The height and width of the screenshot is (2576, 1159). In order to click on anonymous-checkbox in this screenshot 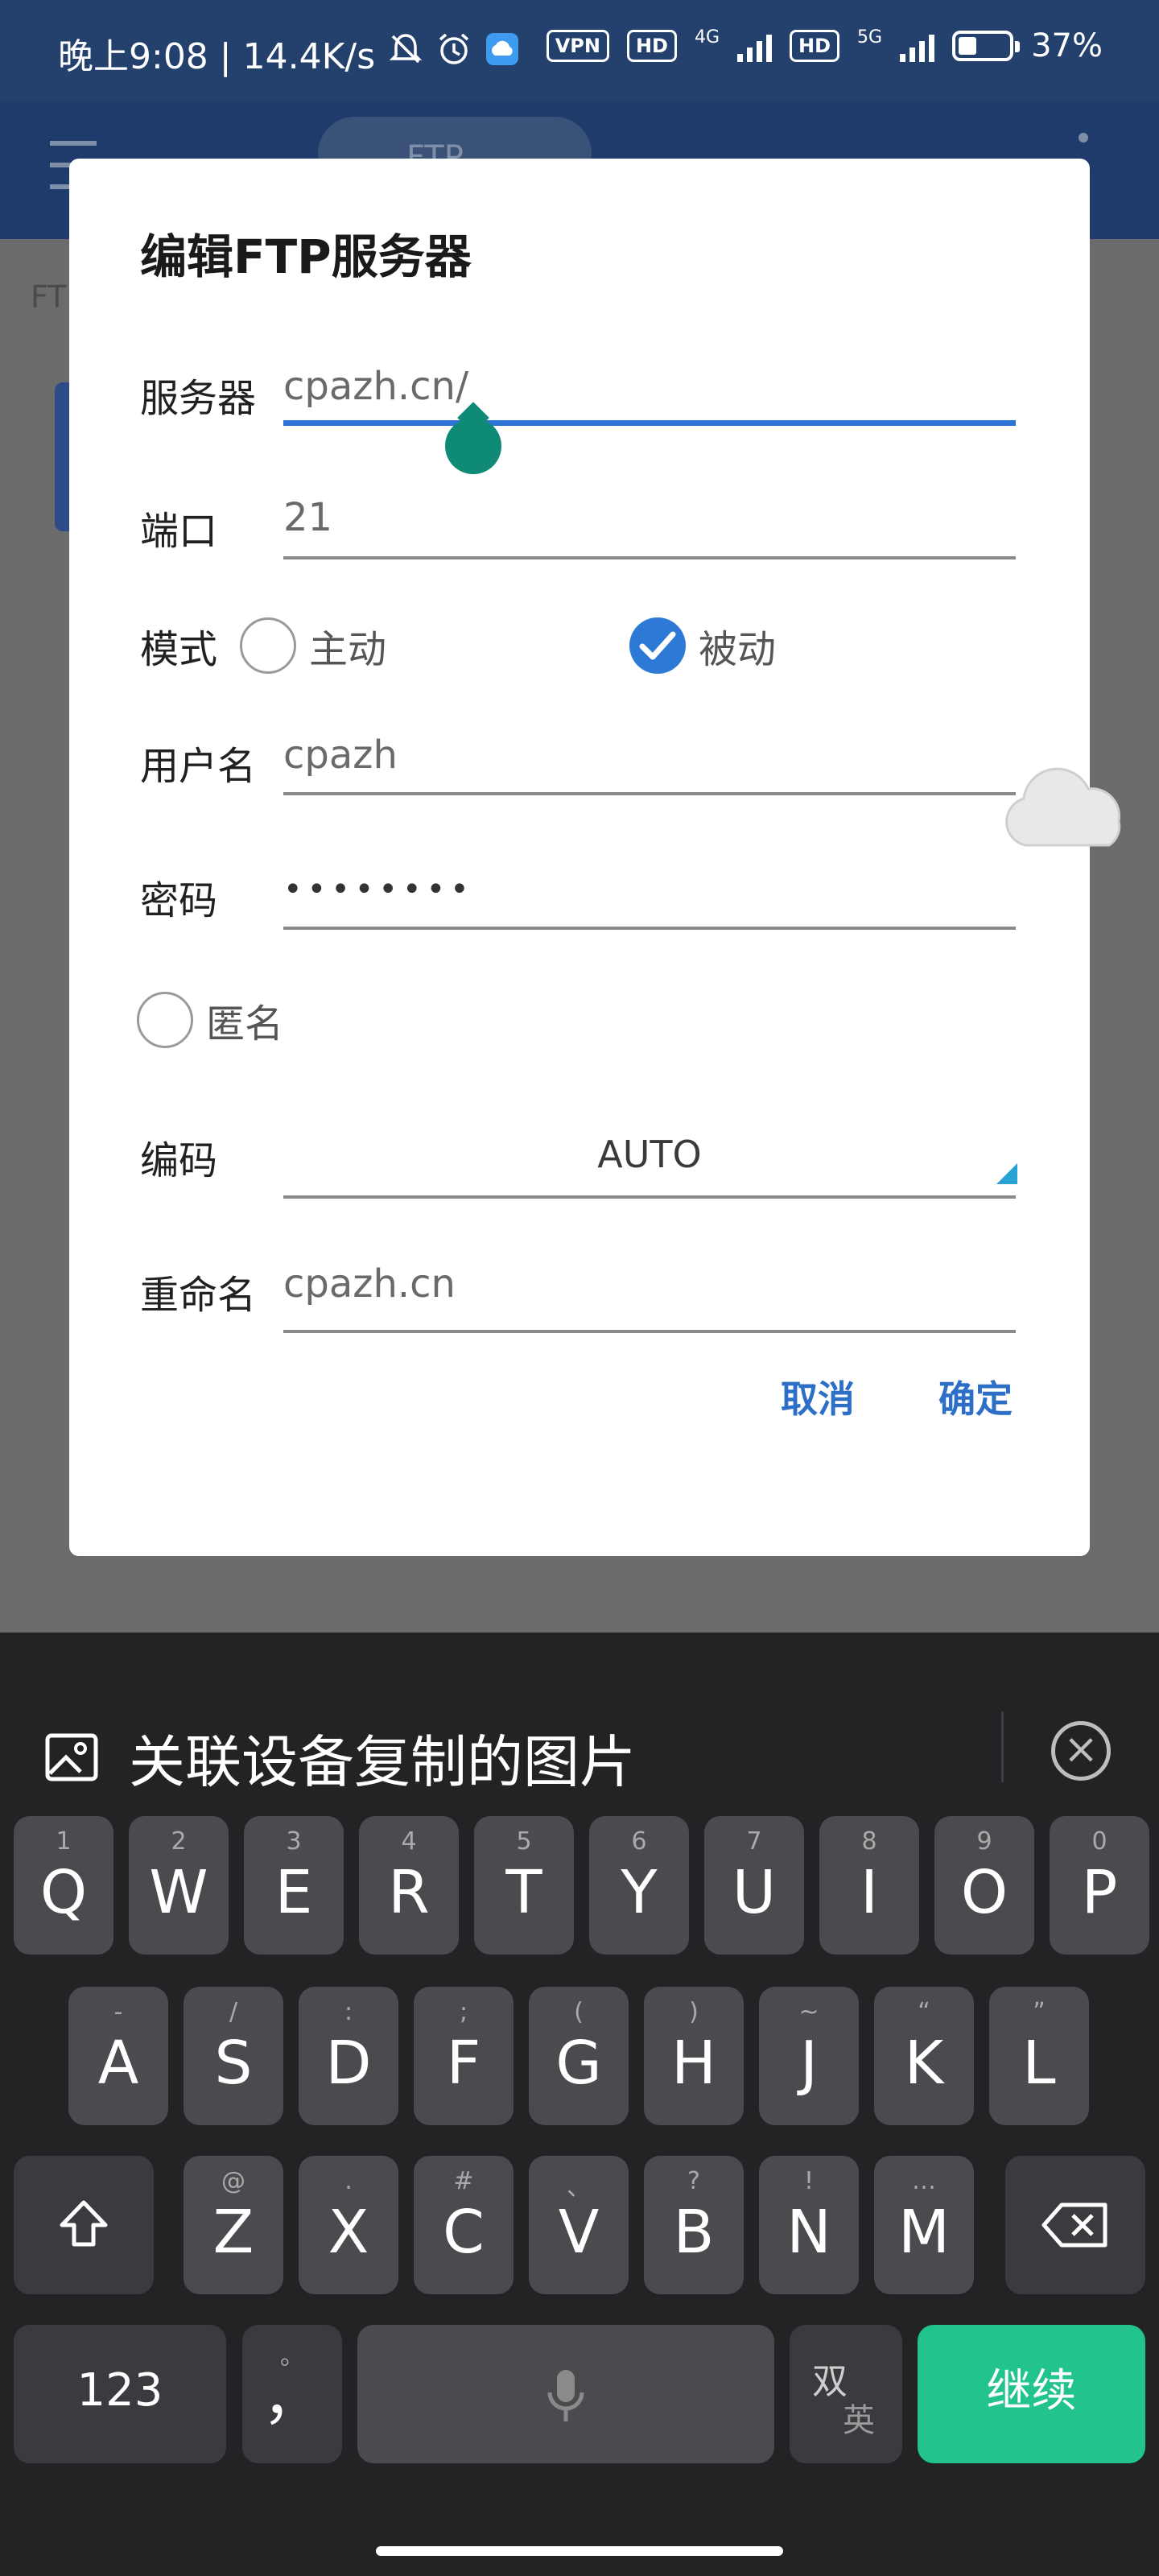, I will do `click(165, 1020)`.